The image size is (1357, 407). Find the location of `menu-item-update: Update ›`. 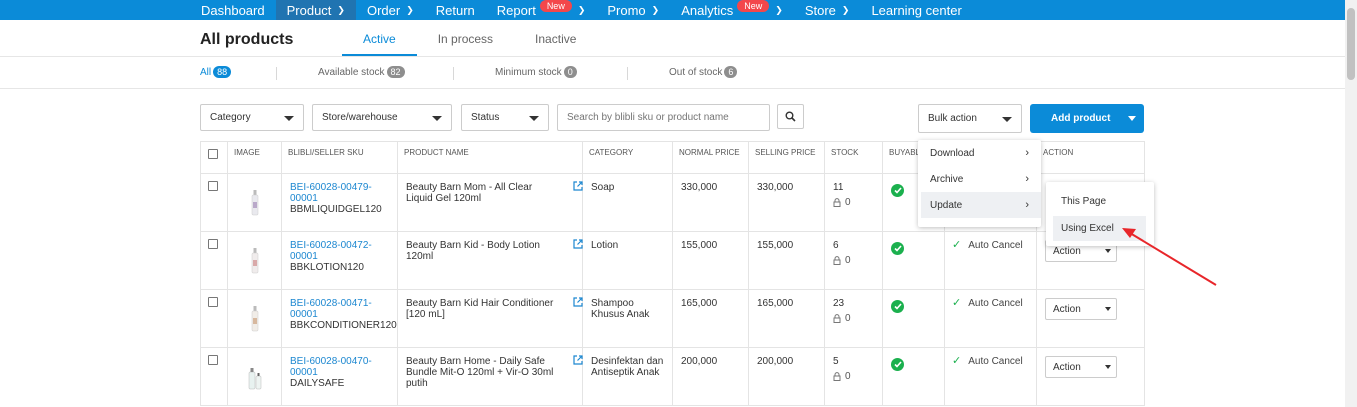

menu-item-update: Update › is located at coordinates (981, 205).